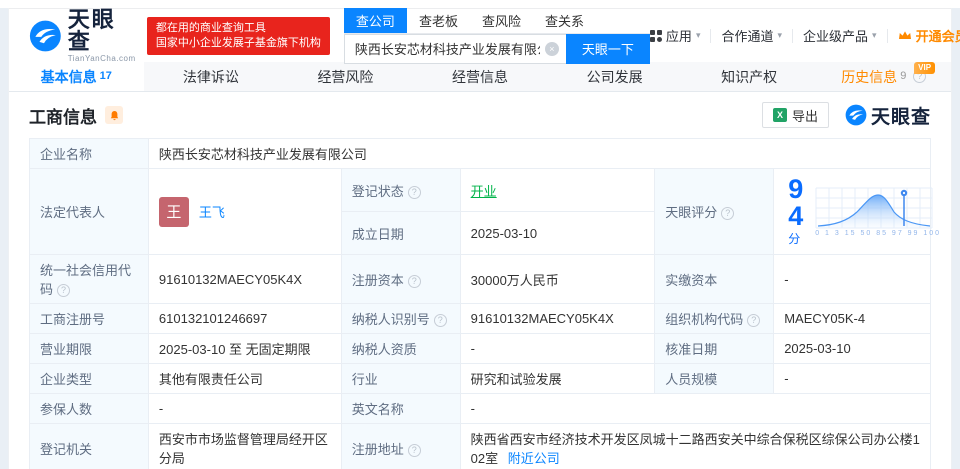 The image size is (960, 469). I want to click on export-button: X 导出, so click(795, 115).